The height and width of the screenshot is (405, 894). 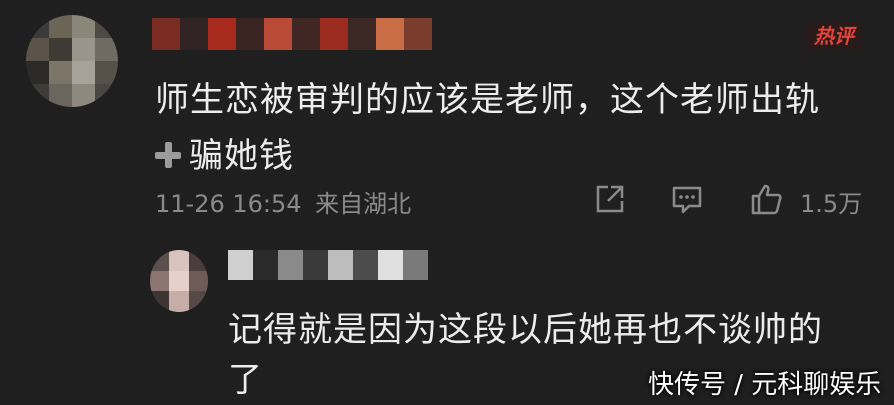 I want to click on thumbs-up-icon, so click(x=767, y=199).